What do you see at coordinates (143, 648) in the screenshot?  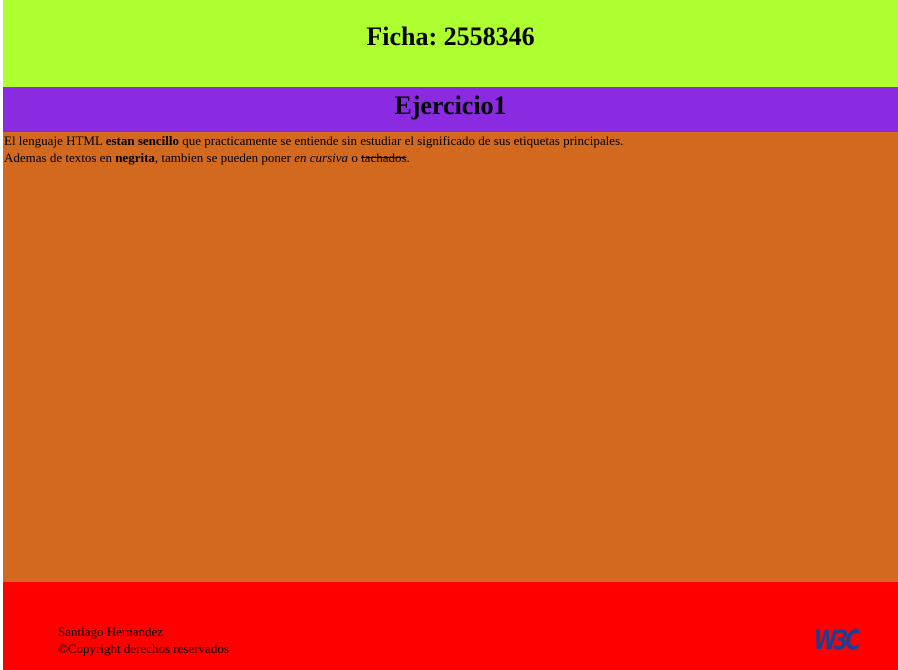 I see `copyright-text: ©Copyright derechos reservados` at bounding box center [143, 648].